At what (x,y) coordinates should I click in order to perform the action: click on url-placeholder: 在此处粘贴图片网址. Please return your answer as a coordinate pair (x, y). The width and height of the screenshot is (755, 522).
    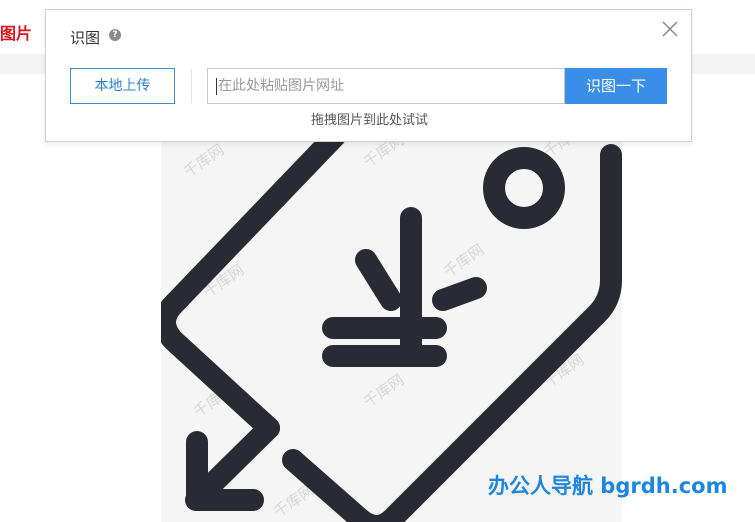
    Looking at the image, I should click on (281, 86).